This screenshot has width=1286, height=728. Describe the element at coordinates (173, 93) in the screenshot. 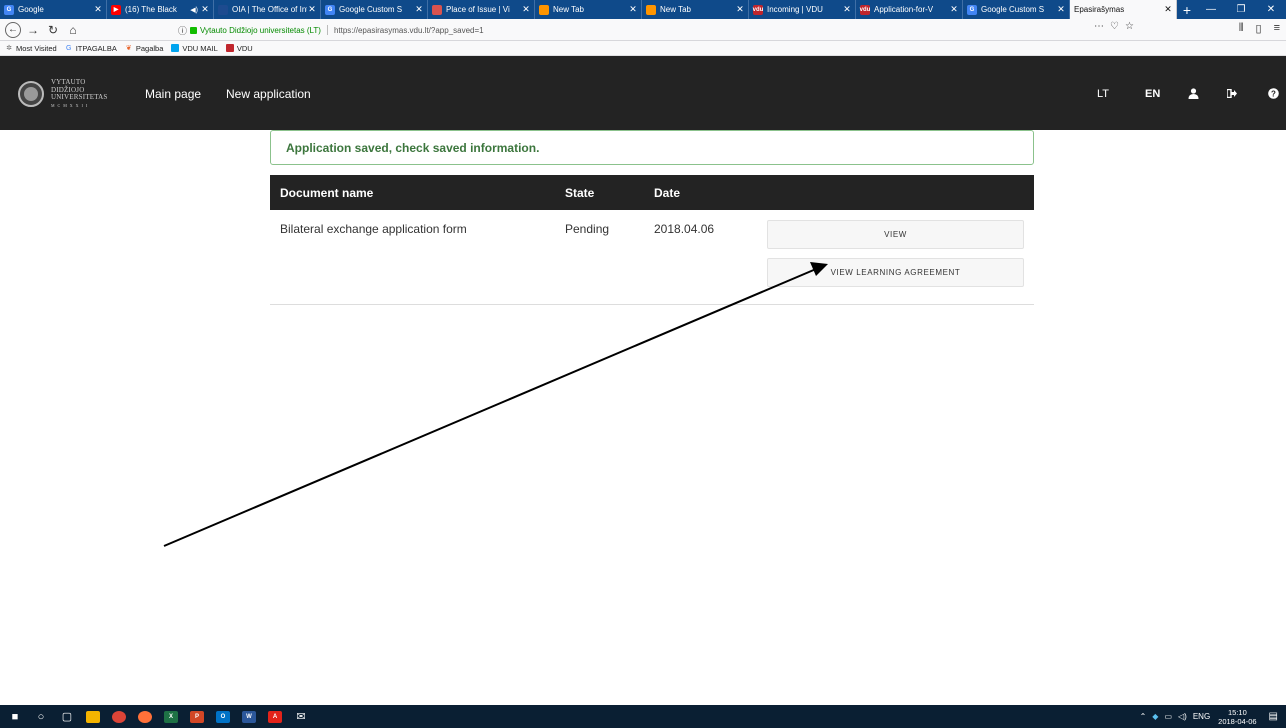

I see `nav-main-page: Main page` at that location.